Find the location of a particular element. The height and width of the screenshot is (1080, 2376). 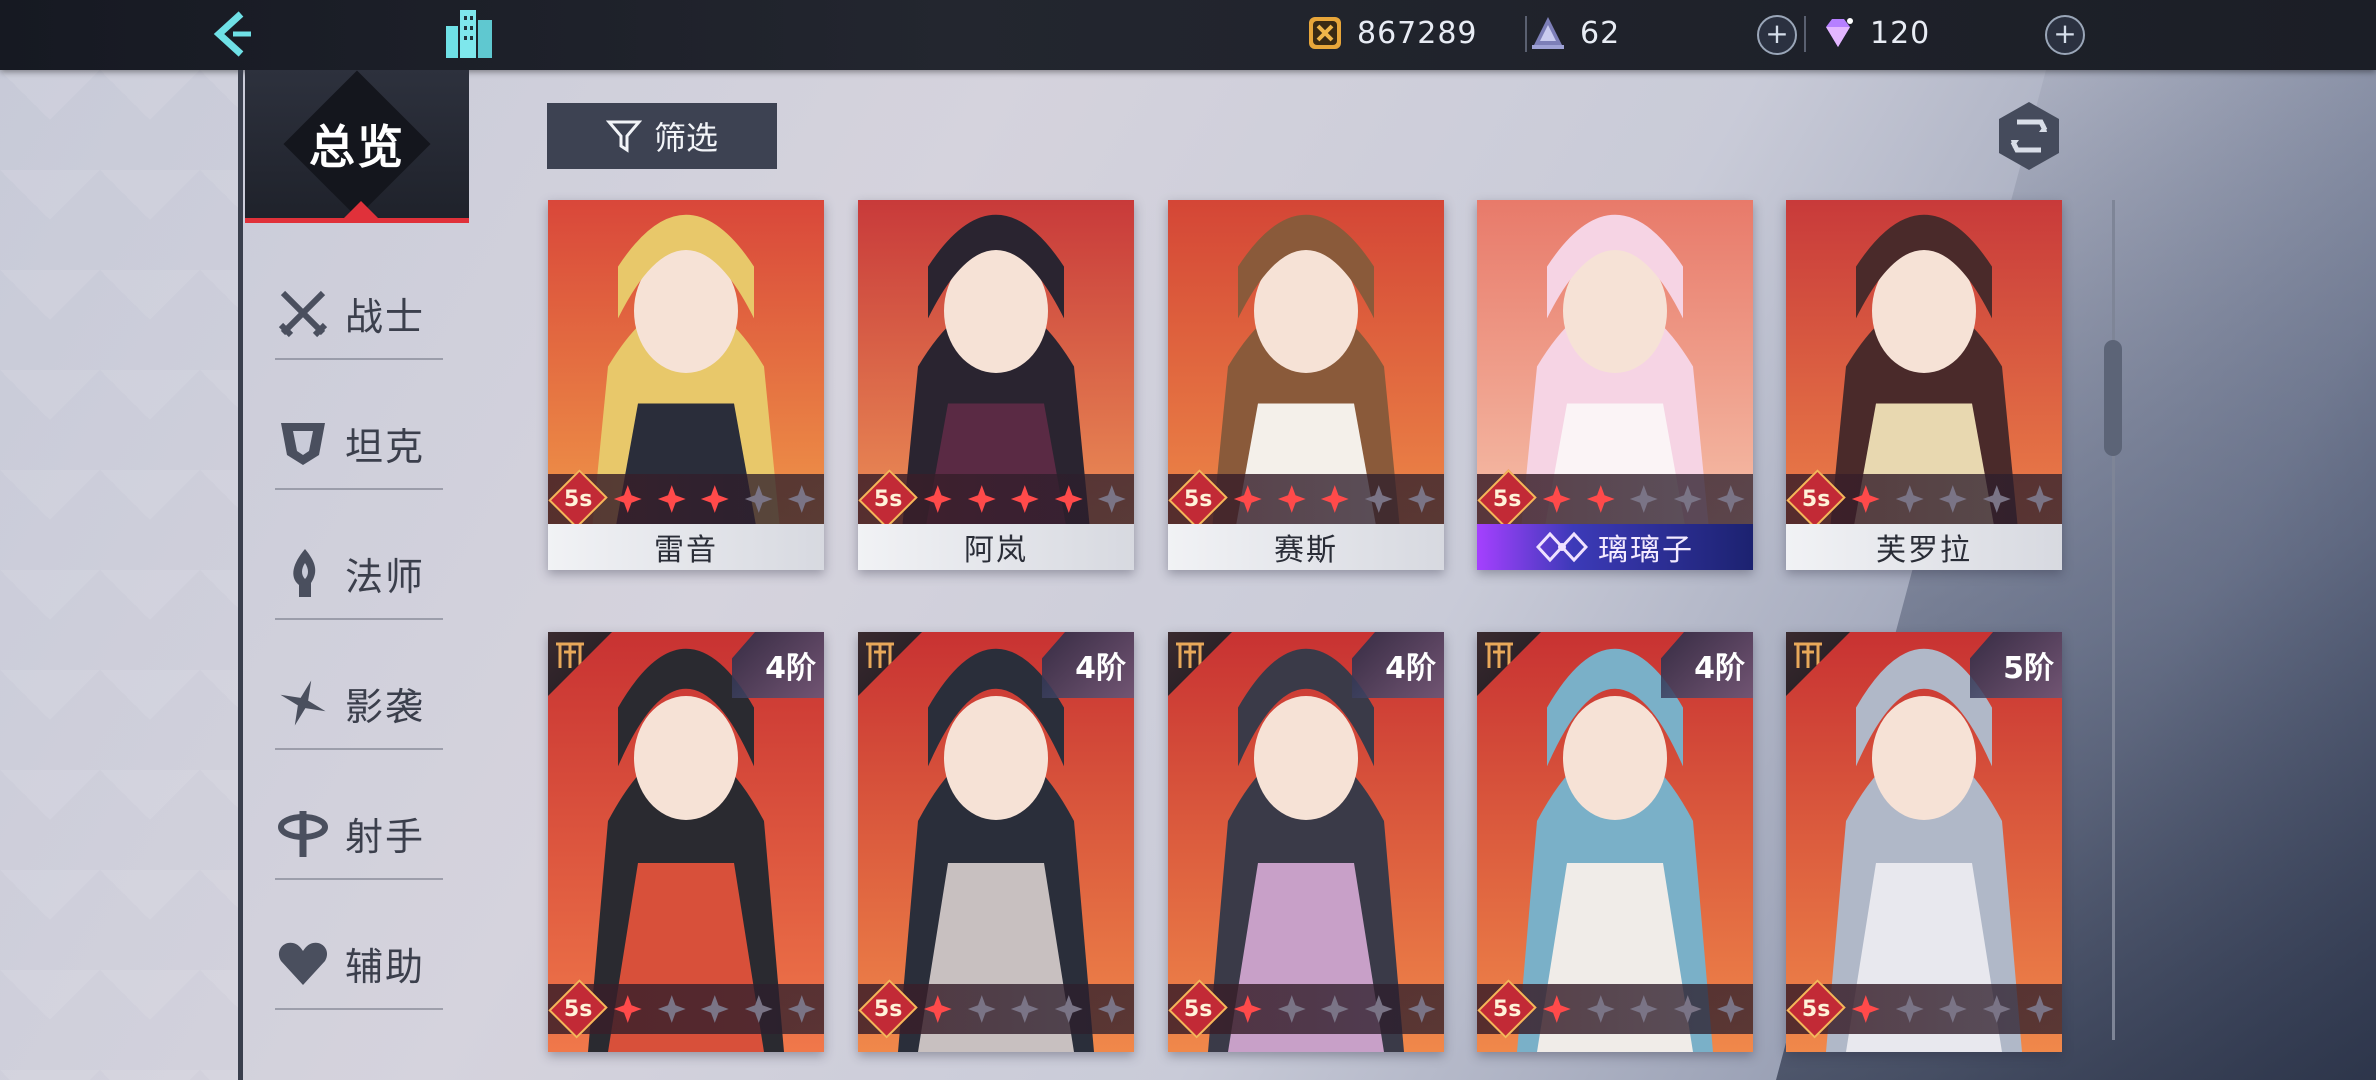

hero-card: 5s 芙罗拉 is located at coordinates (1924, 385).